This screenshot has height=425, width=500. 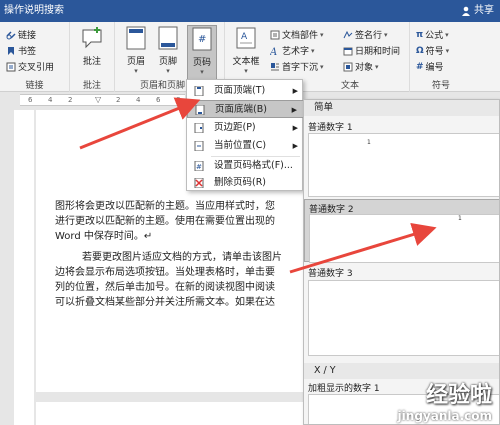 What do you see at coordinates (430, 67) in the screenshot?
I see `number-button: # 编号` at bounding box center [430, 67].